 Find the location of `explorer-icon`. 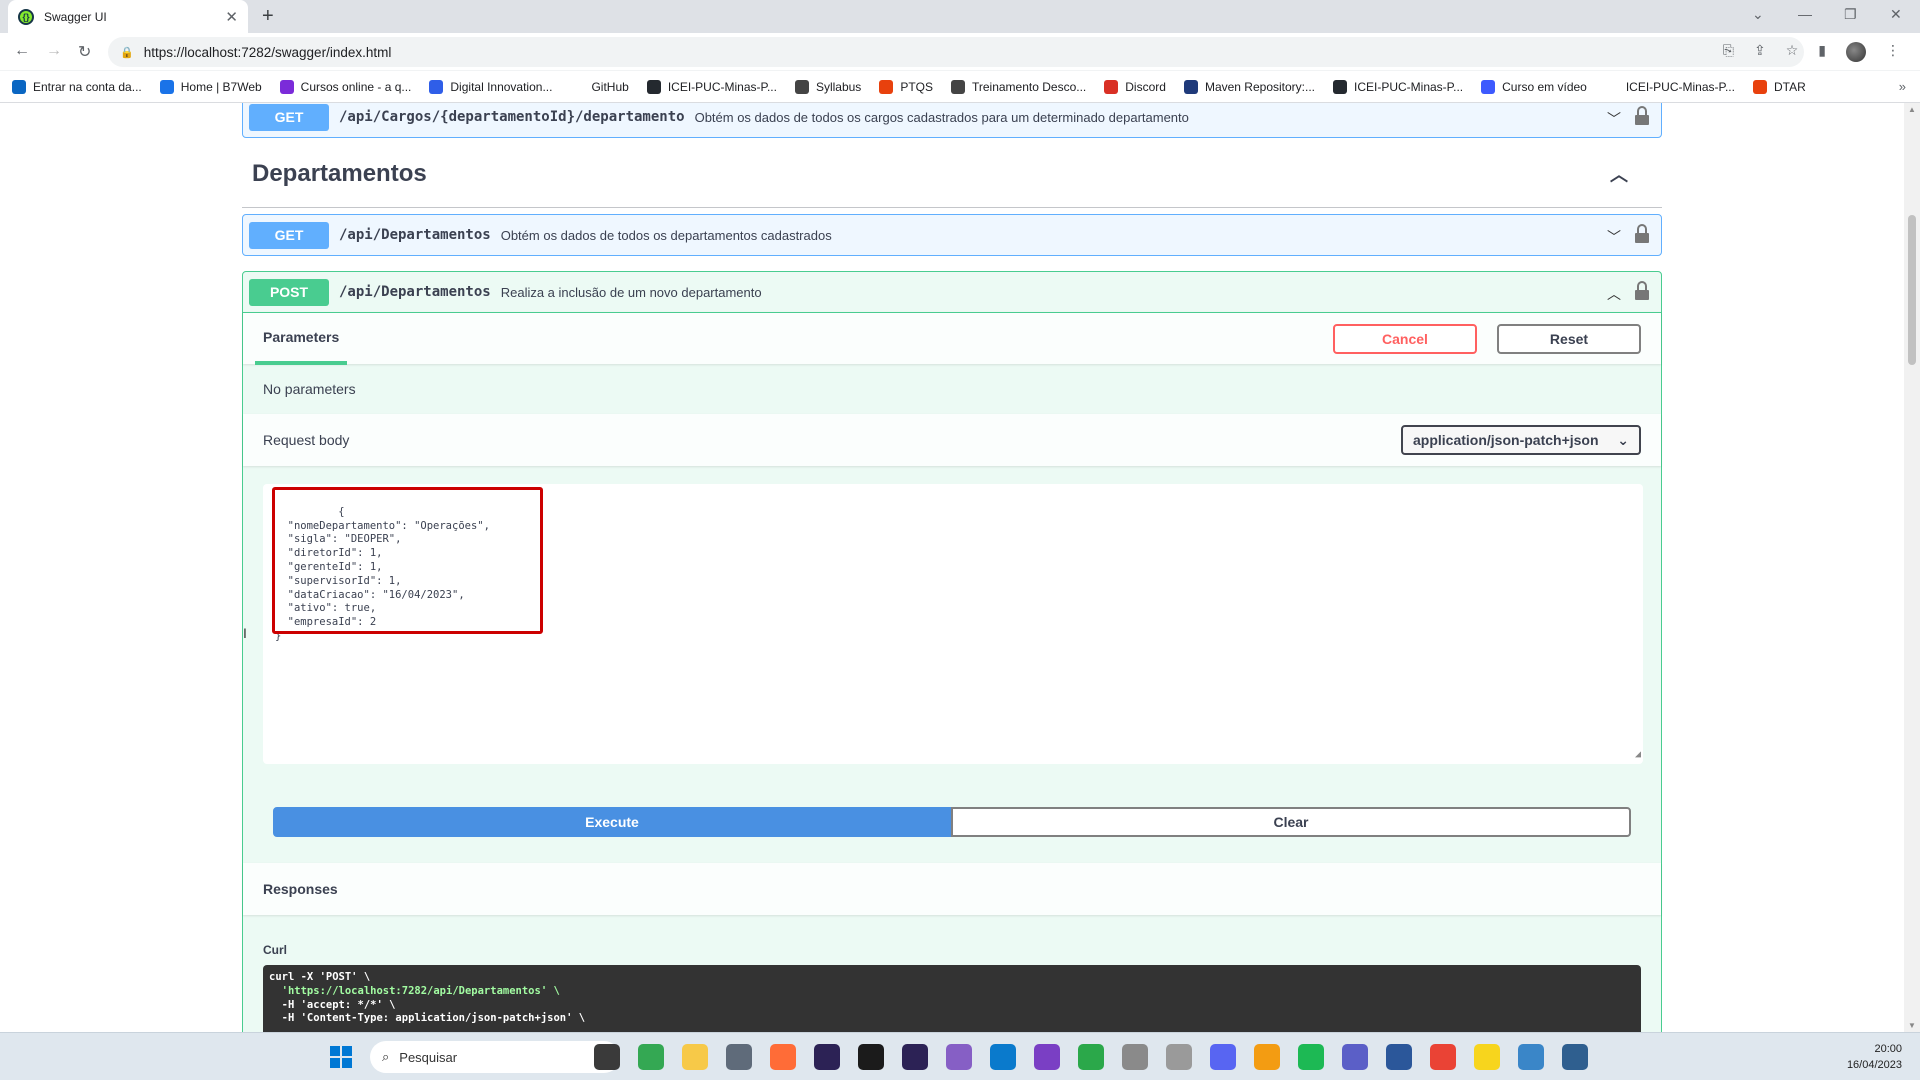

explorer-icon is located at coordinates (607, 1057).